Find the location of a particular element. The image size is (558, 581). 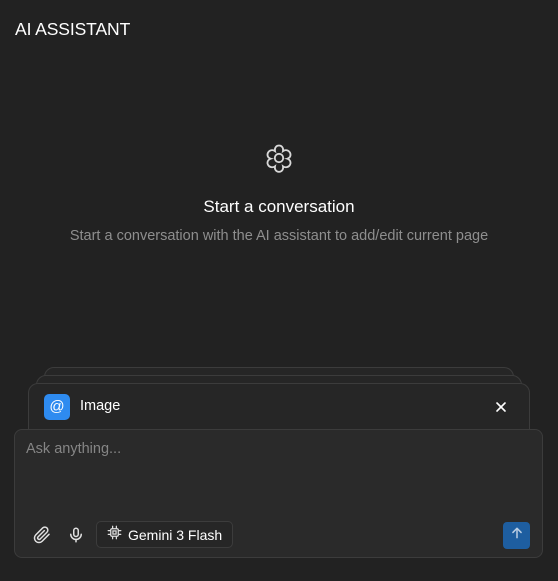

at-sign-icon: @ is located at coordinates (57, 407).